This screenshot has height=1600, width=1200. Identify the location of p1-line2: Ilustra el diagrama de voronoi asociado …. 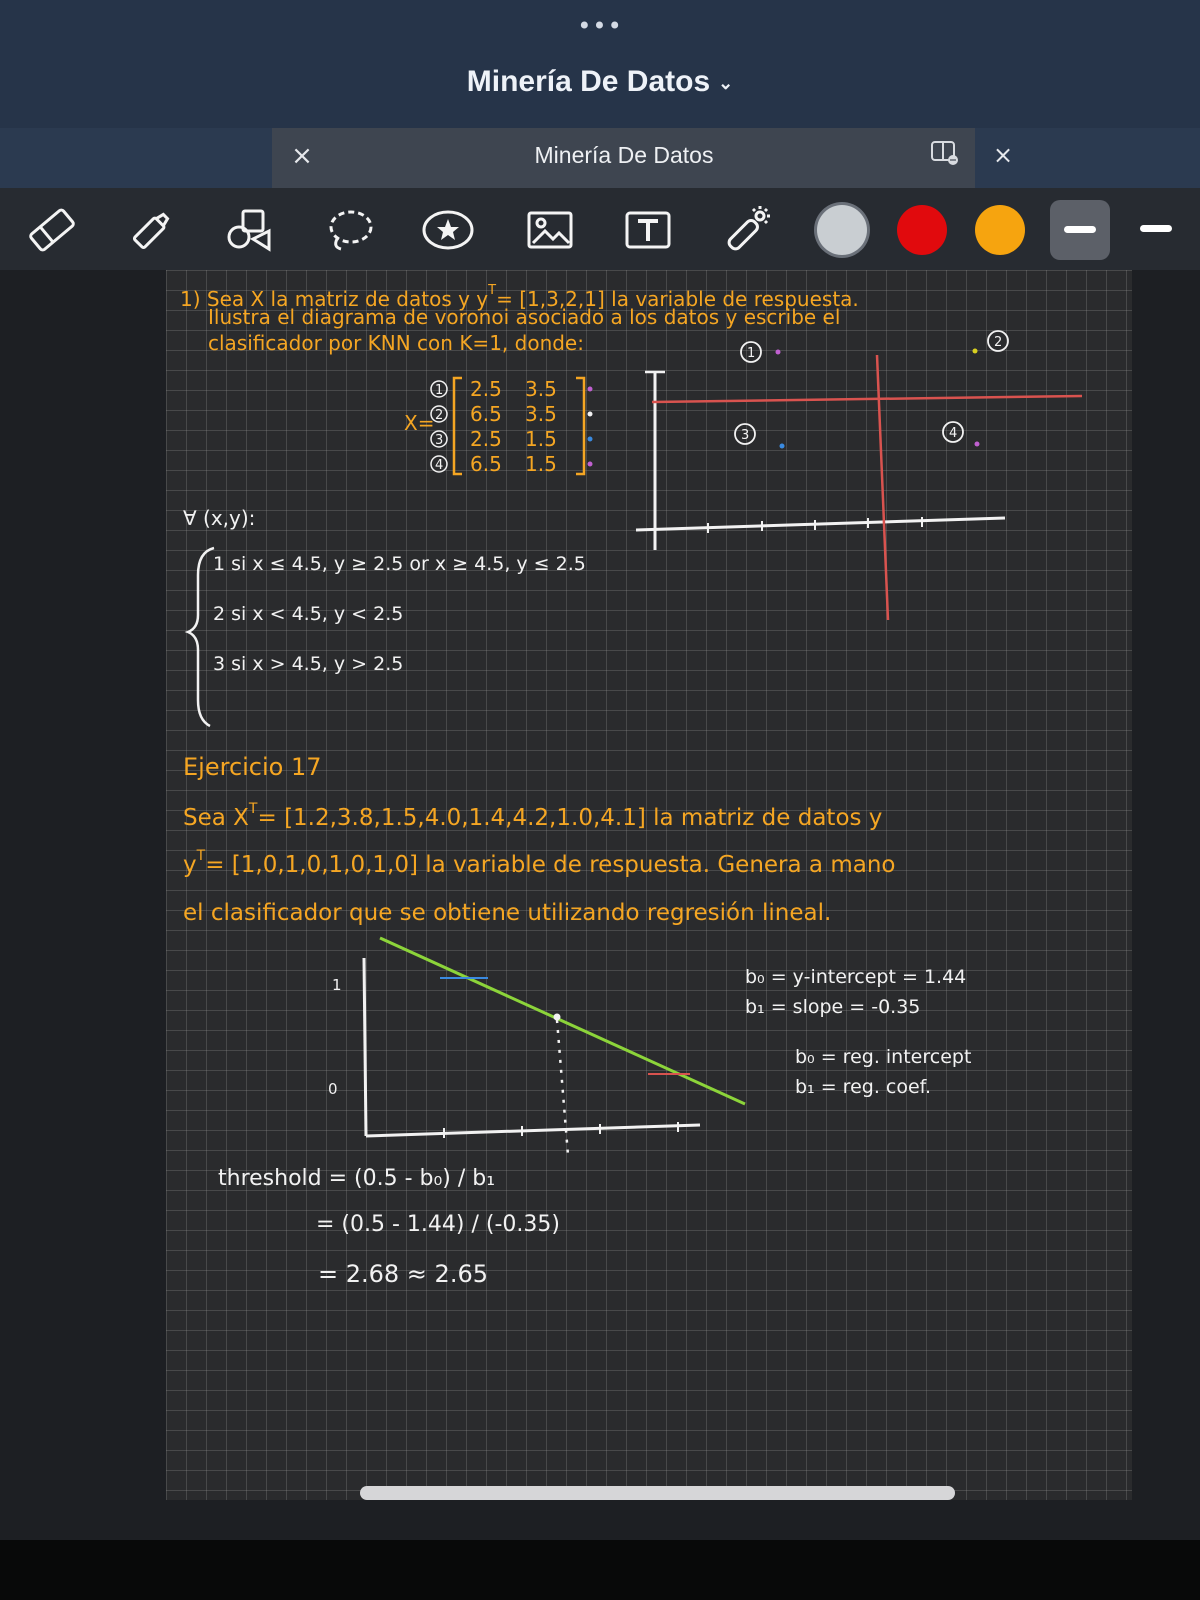
(524, 317).